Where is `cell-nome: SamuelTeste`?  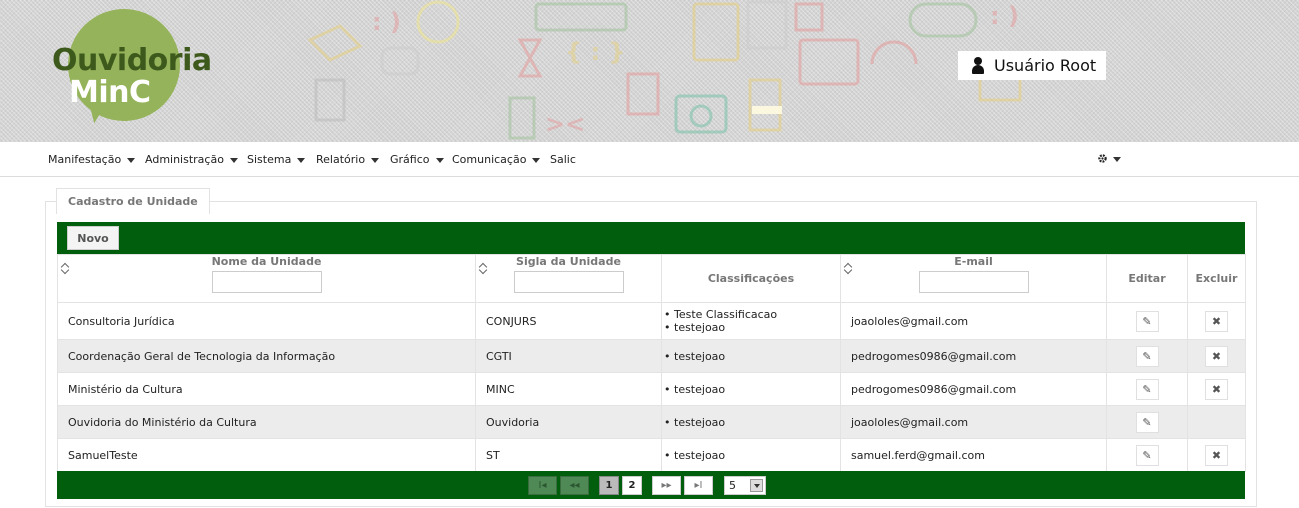 cell-nome: SamuelTeste is located at coordinates (266, 455).